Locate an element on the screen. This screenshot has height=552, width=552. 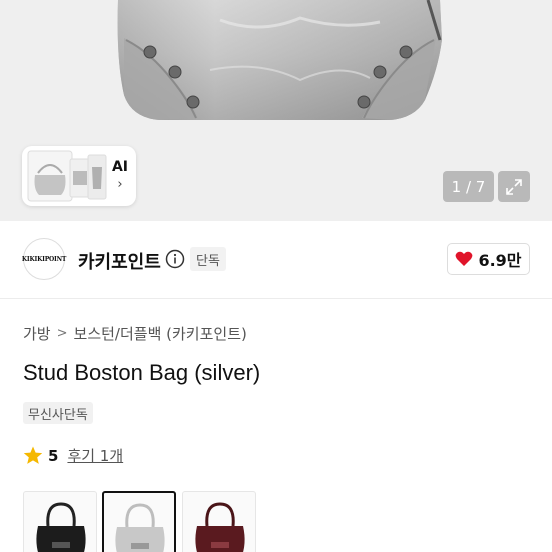
expand-icon is located at coordinates (514, 186).